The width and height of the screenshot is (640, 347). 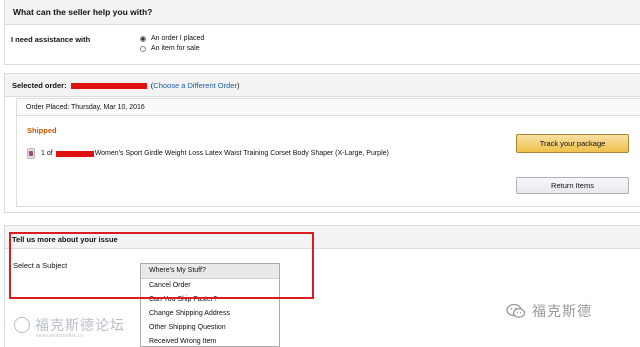 I want to click on selected-order-label: Selected order:, so click(x=39, y=85).